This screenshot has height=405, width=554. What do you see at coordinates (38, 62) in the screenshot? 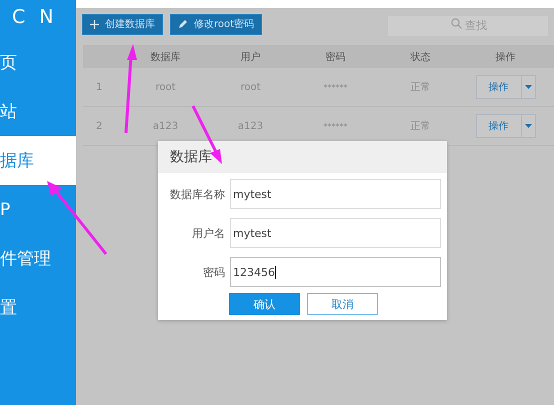
I see `nav-item: 页` at bounding box center [38, 62].